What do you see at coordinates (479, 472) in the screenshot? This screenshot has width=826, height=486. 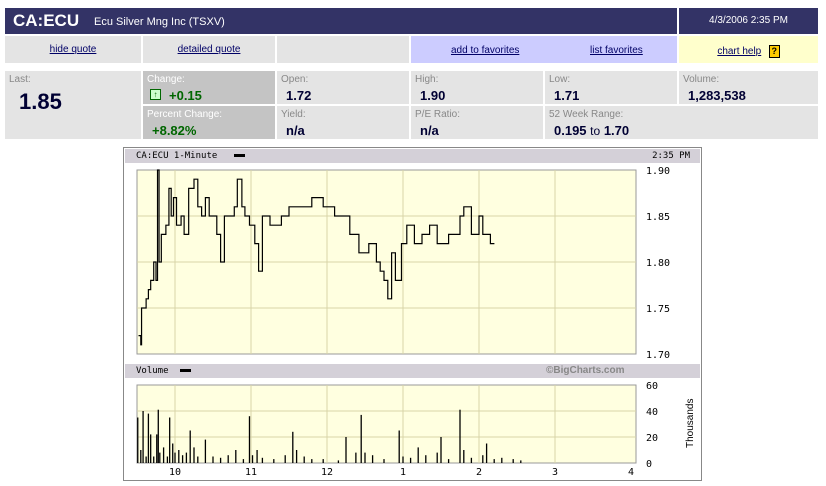 I see `x-tick: 2` at bounding box center [479, 472].